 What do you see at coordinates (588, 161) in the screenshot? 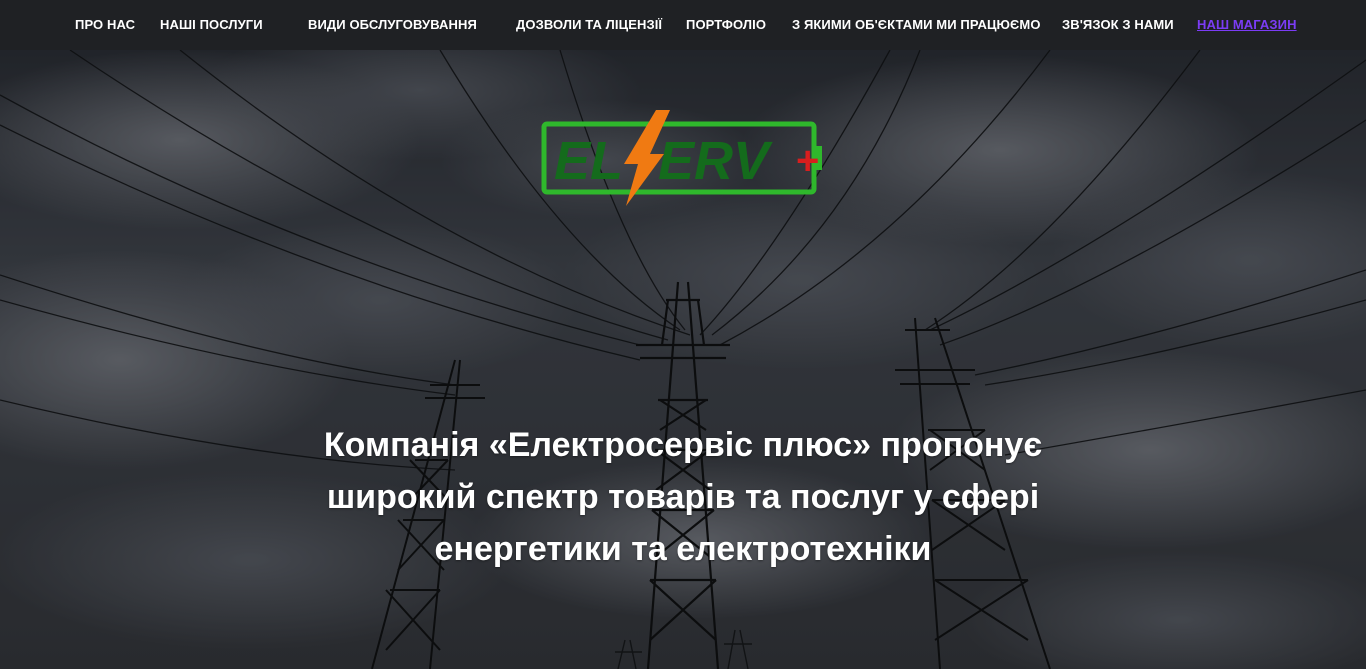
I see `logo-text-el: EL` at bounding box center [588, 161].